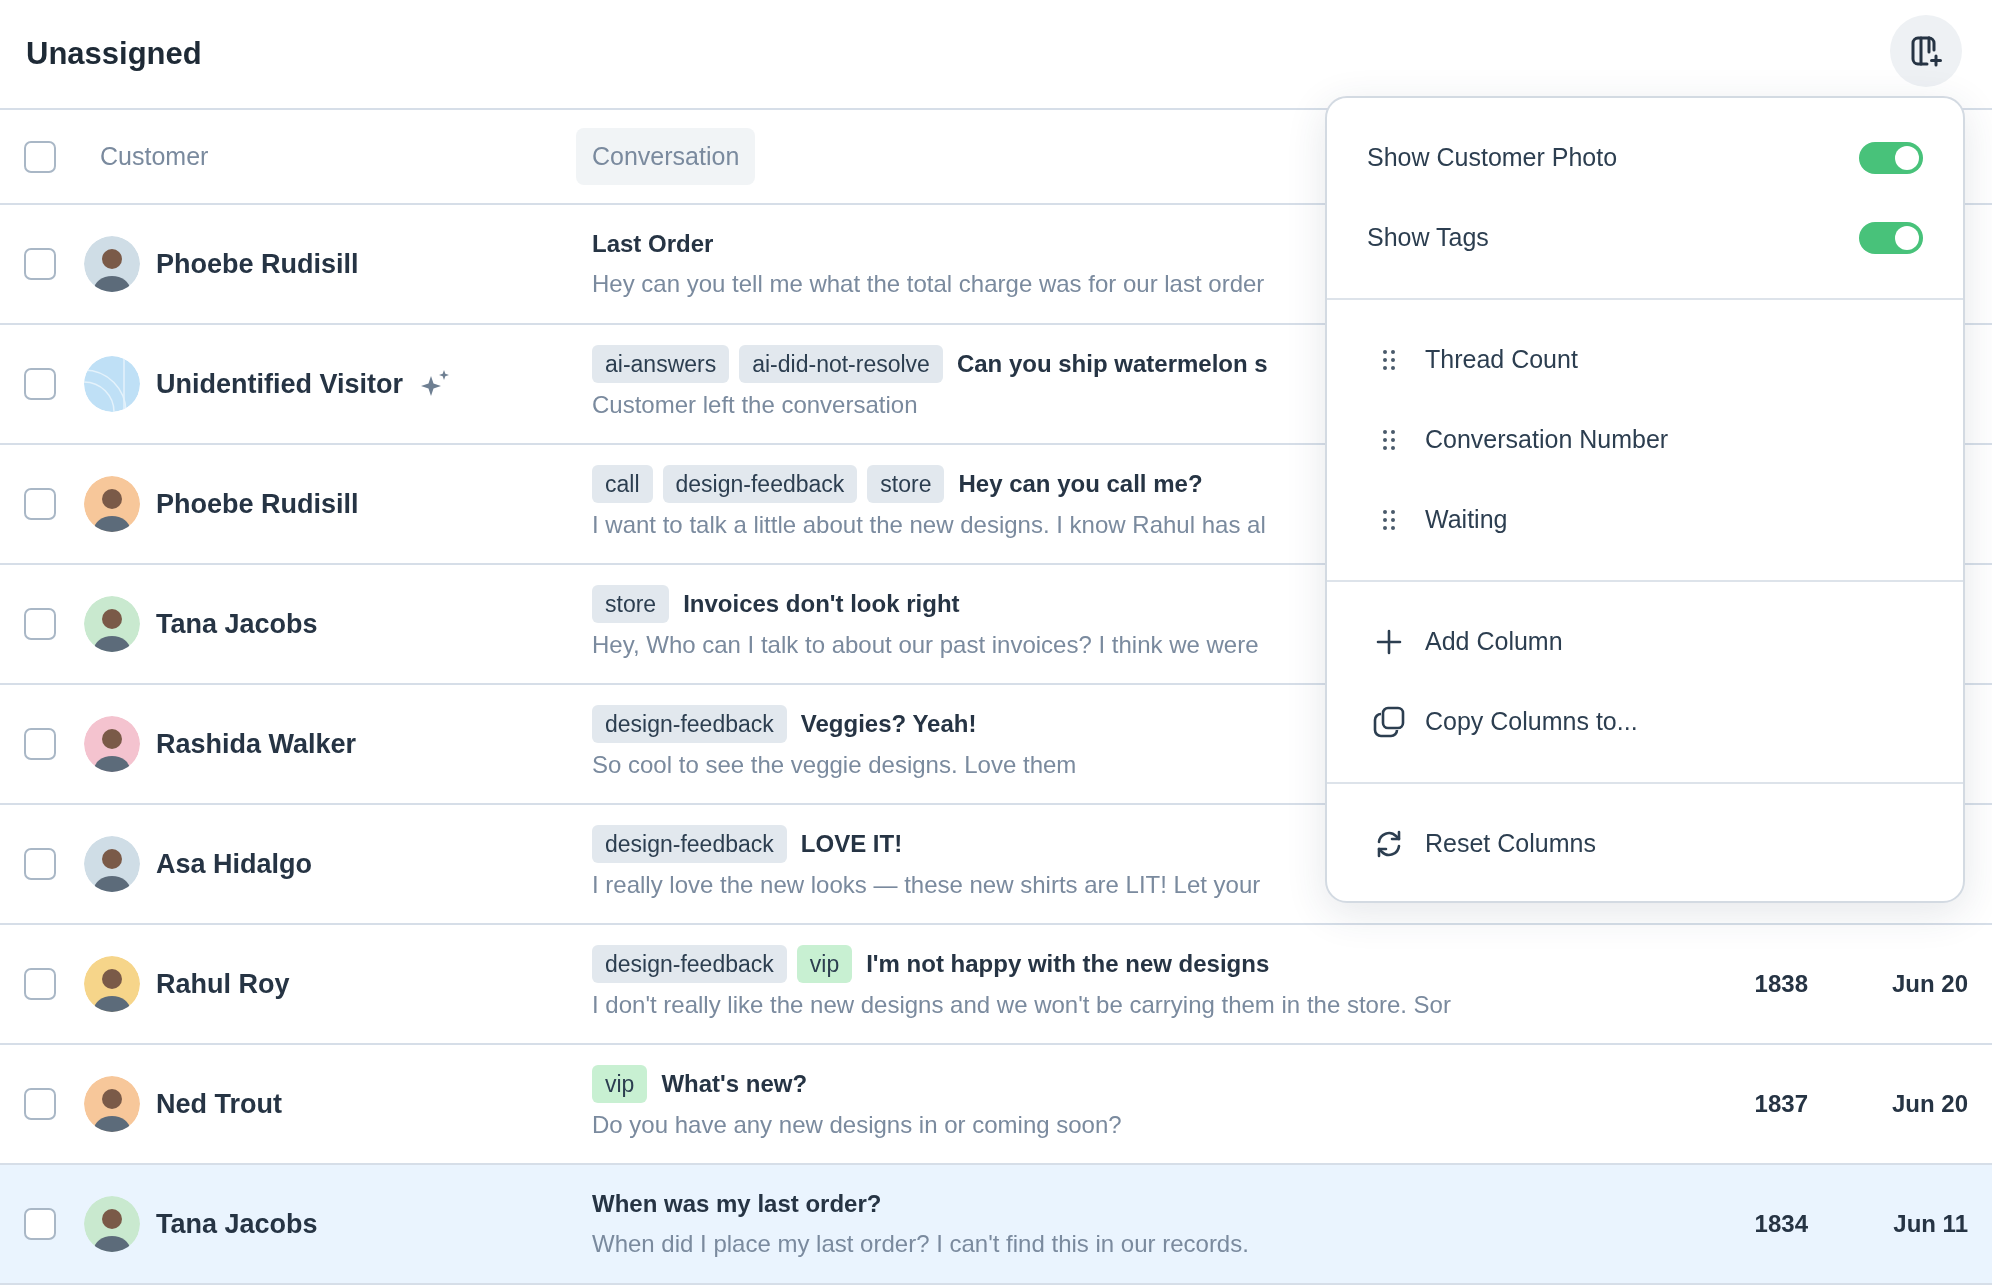 This screenshot has width=1992, height=1286. I want to click on conversation-preview: I really love the new looks — these new shirts are LIT! Let your, so click(926, 885).